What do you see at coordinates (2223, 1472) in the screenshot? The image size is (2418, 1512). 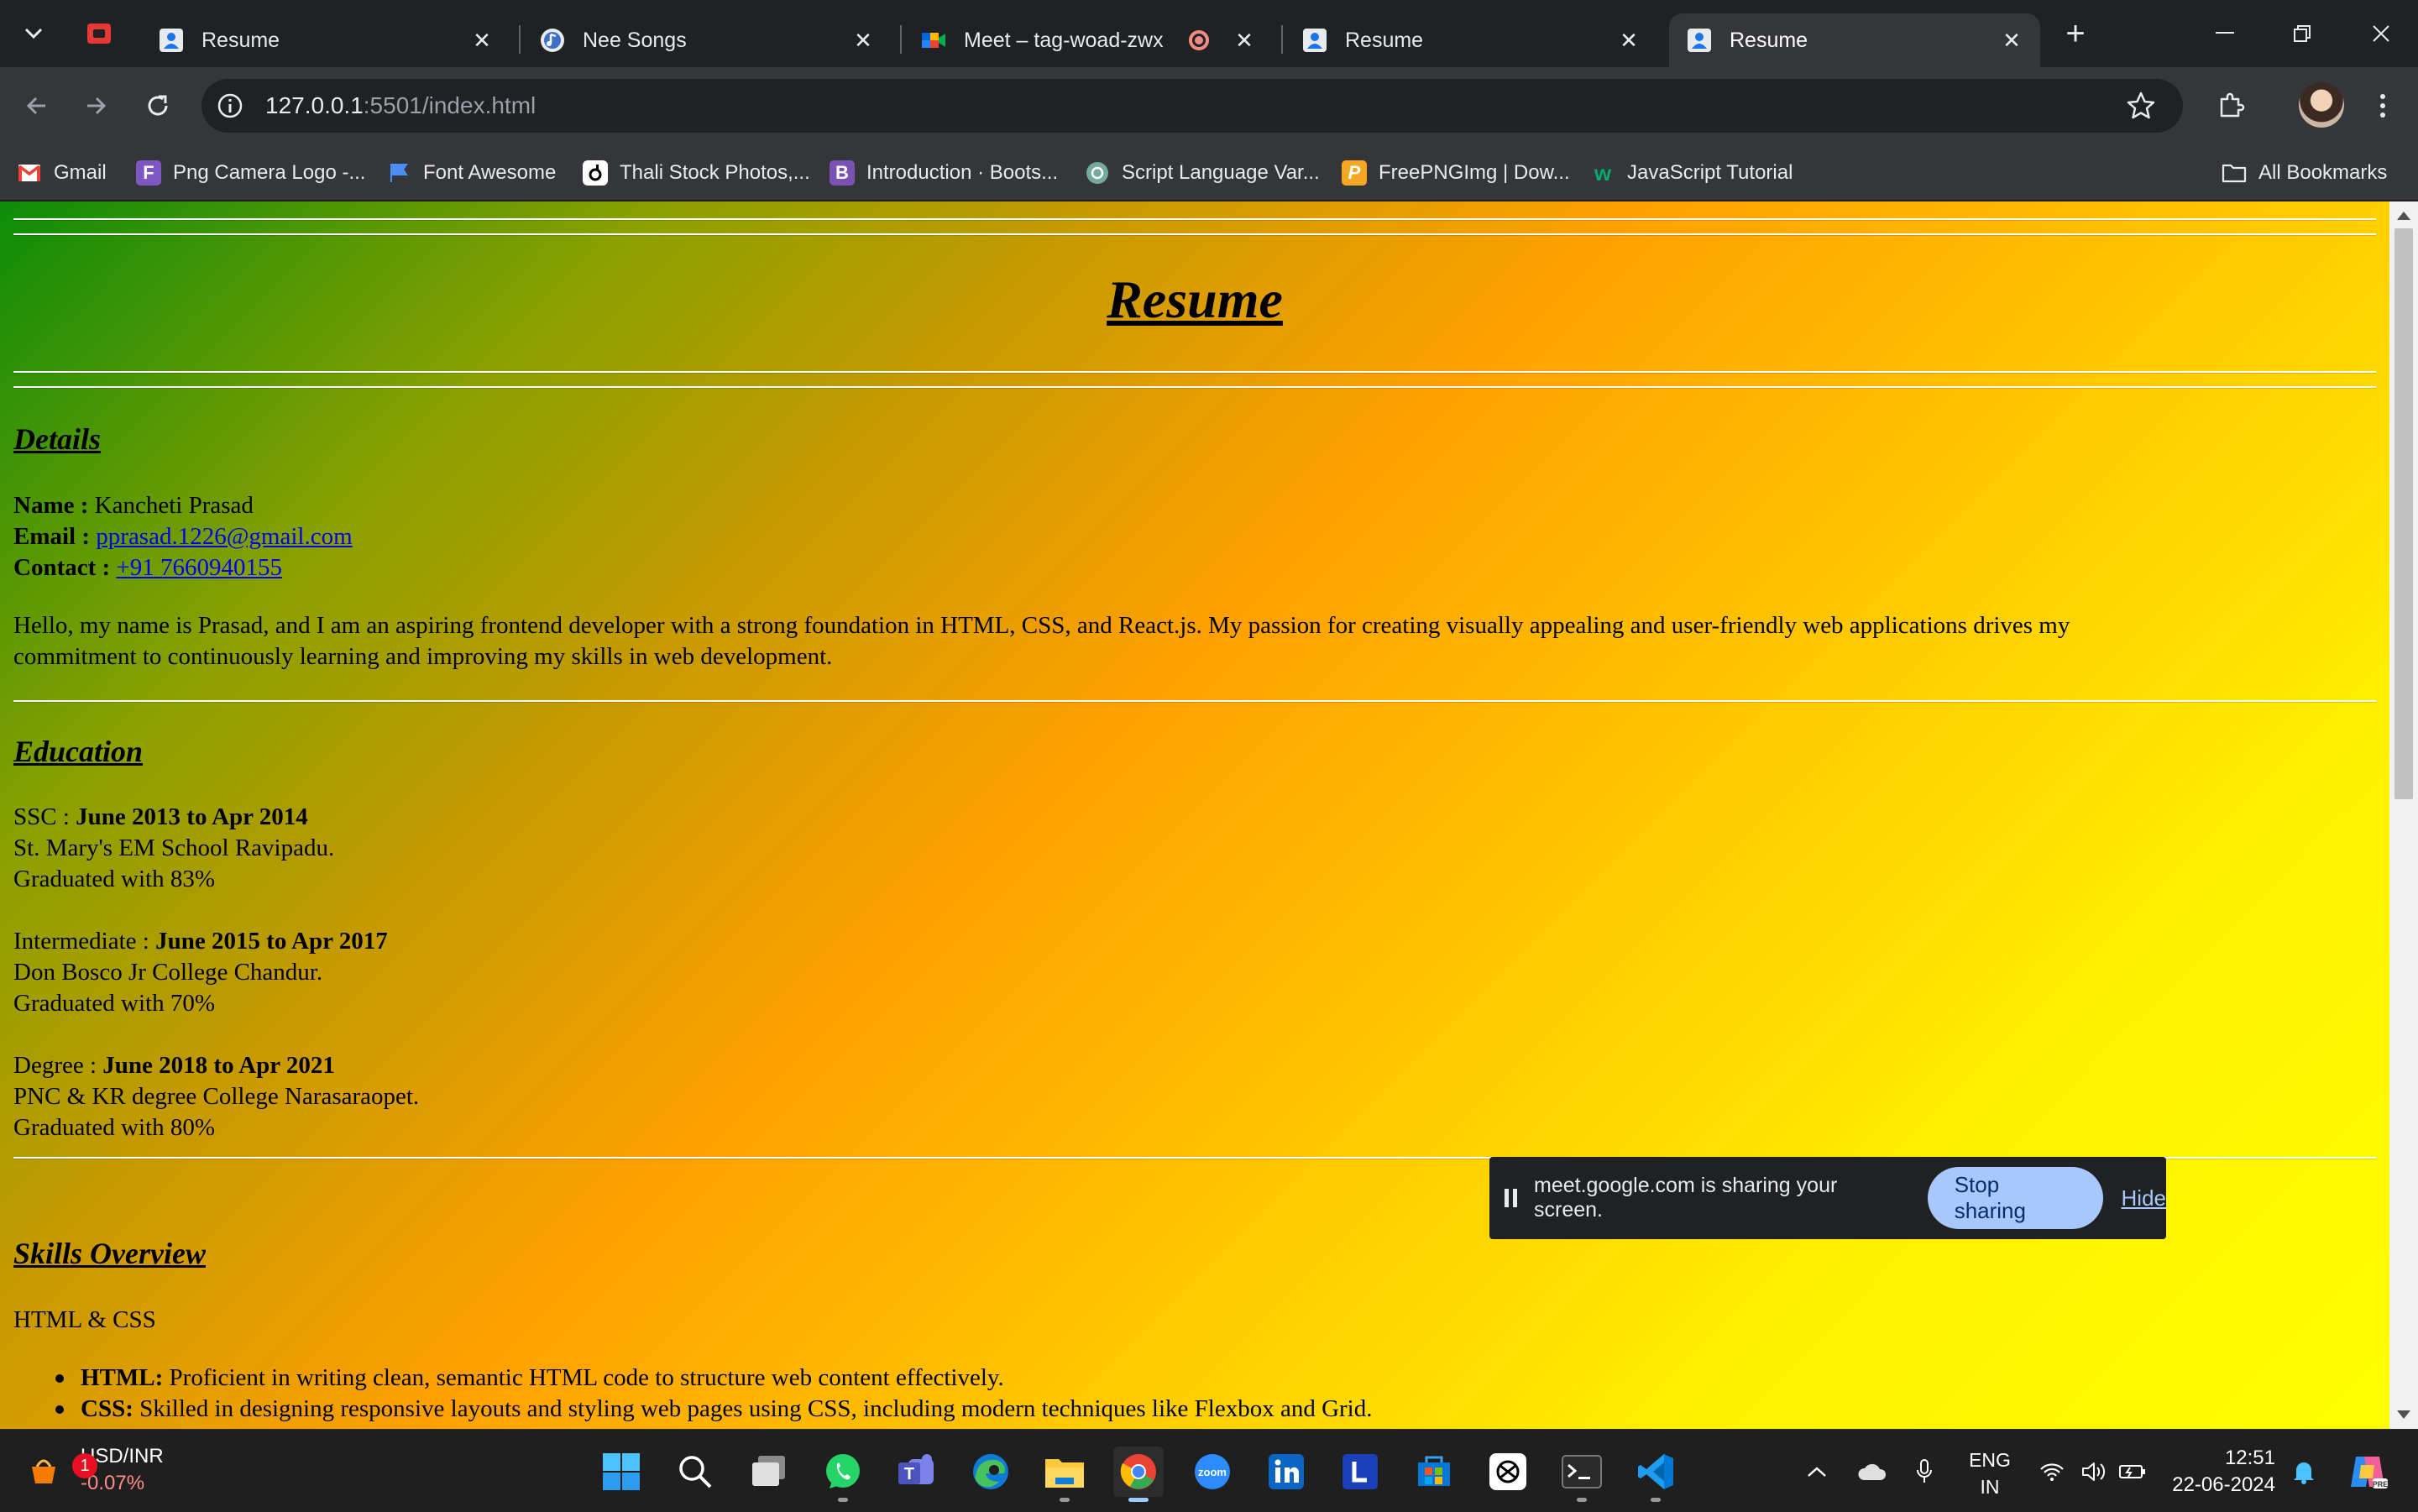 I see `system-clock: 12:51 22-06-2024` at bounding box center [2223, 1472].